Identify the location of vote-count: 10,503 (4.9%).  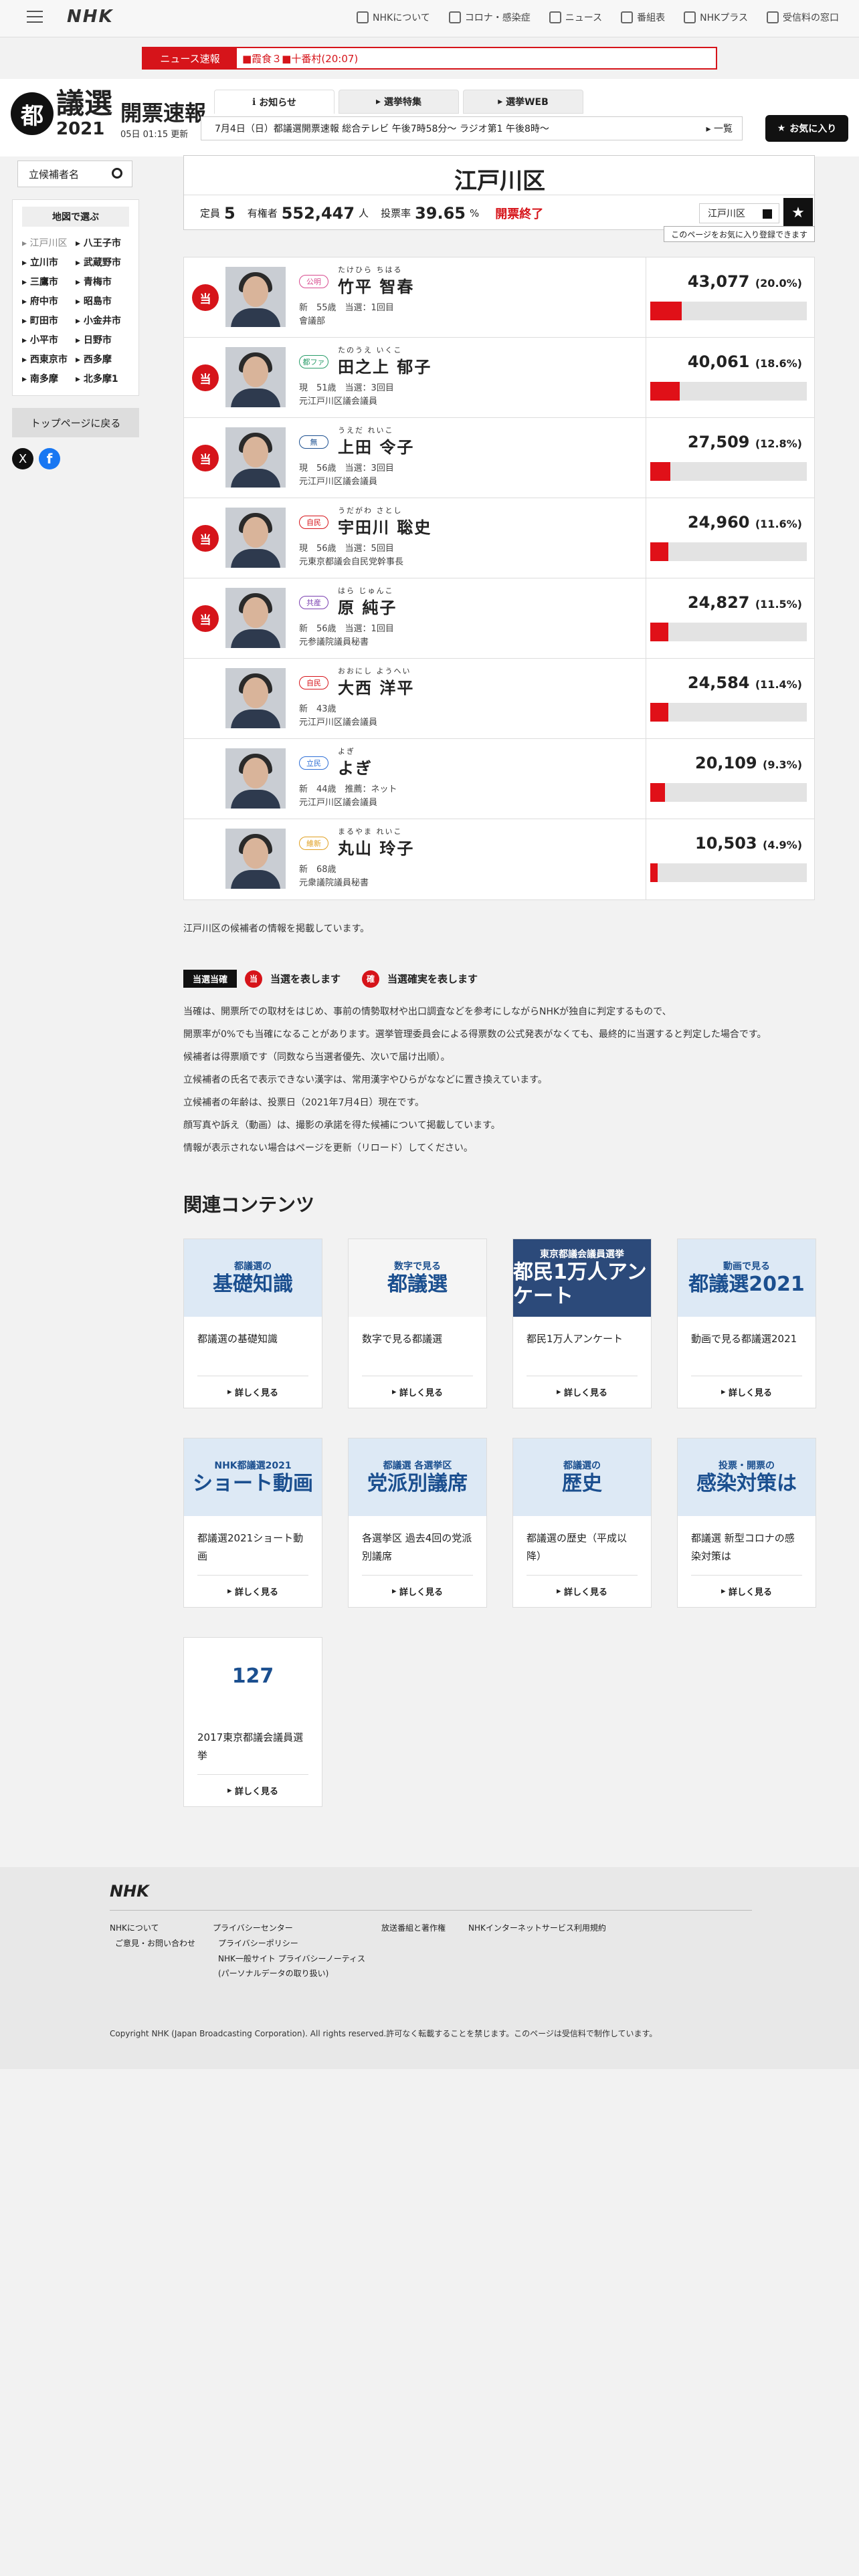
(748, 843).